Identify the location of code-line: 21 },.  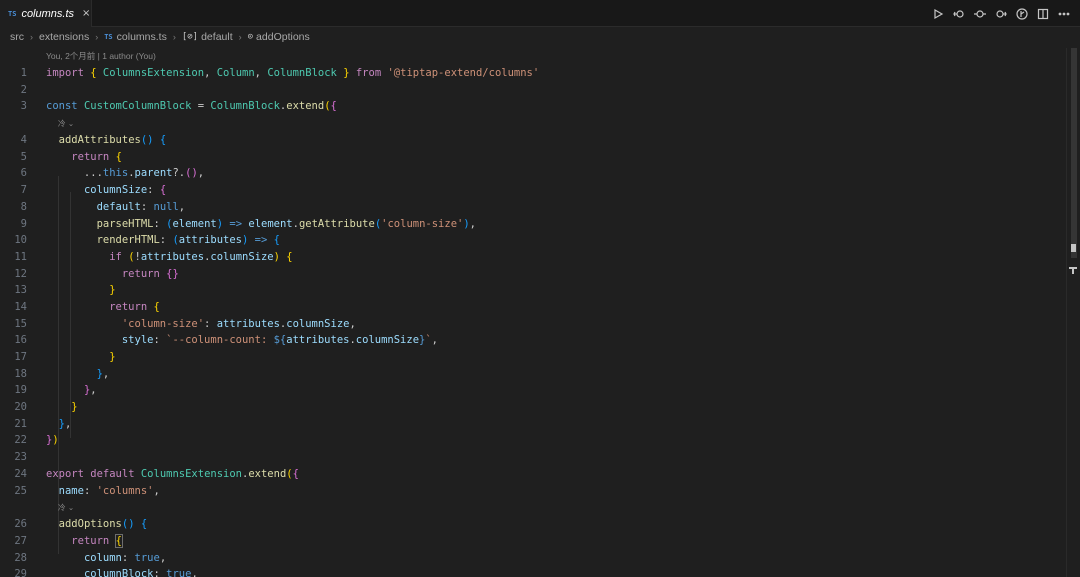
(532, 424).